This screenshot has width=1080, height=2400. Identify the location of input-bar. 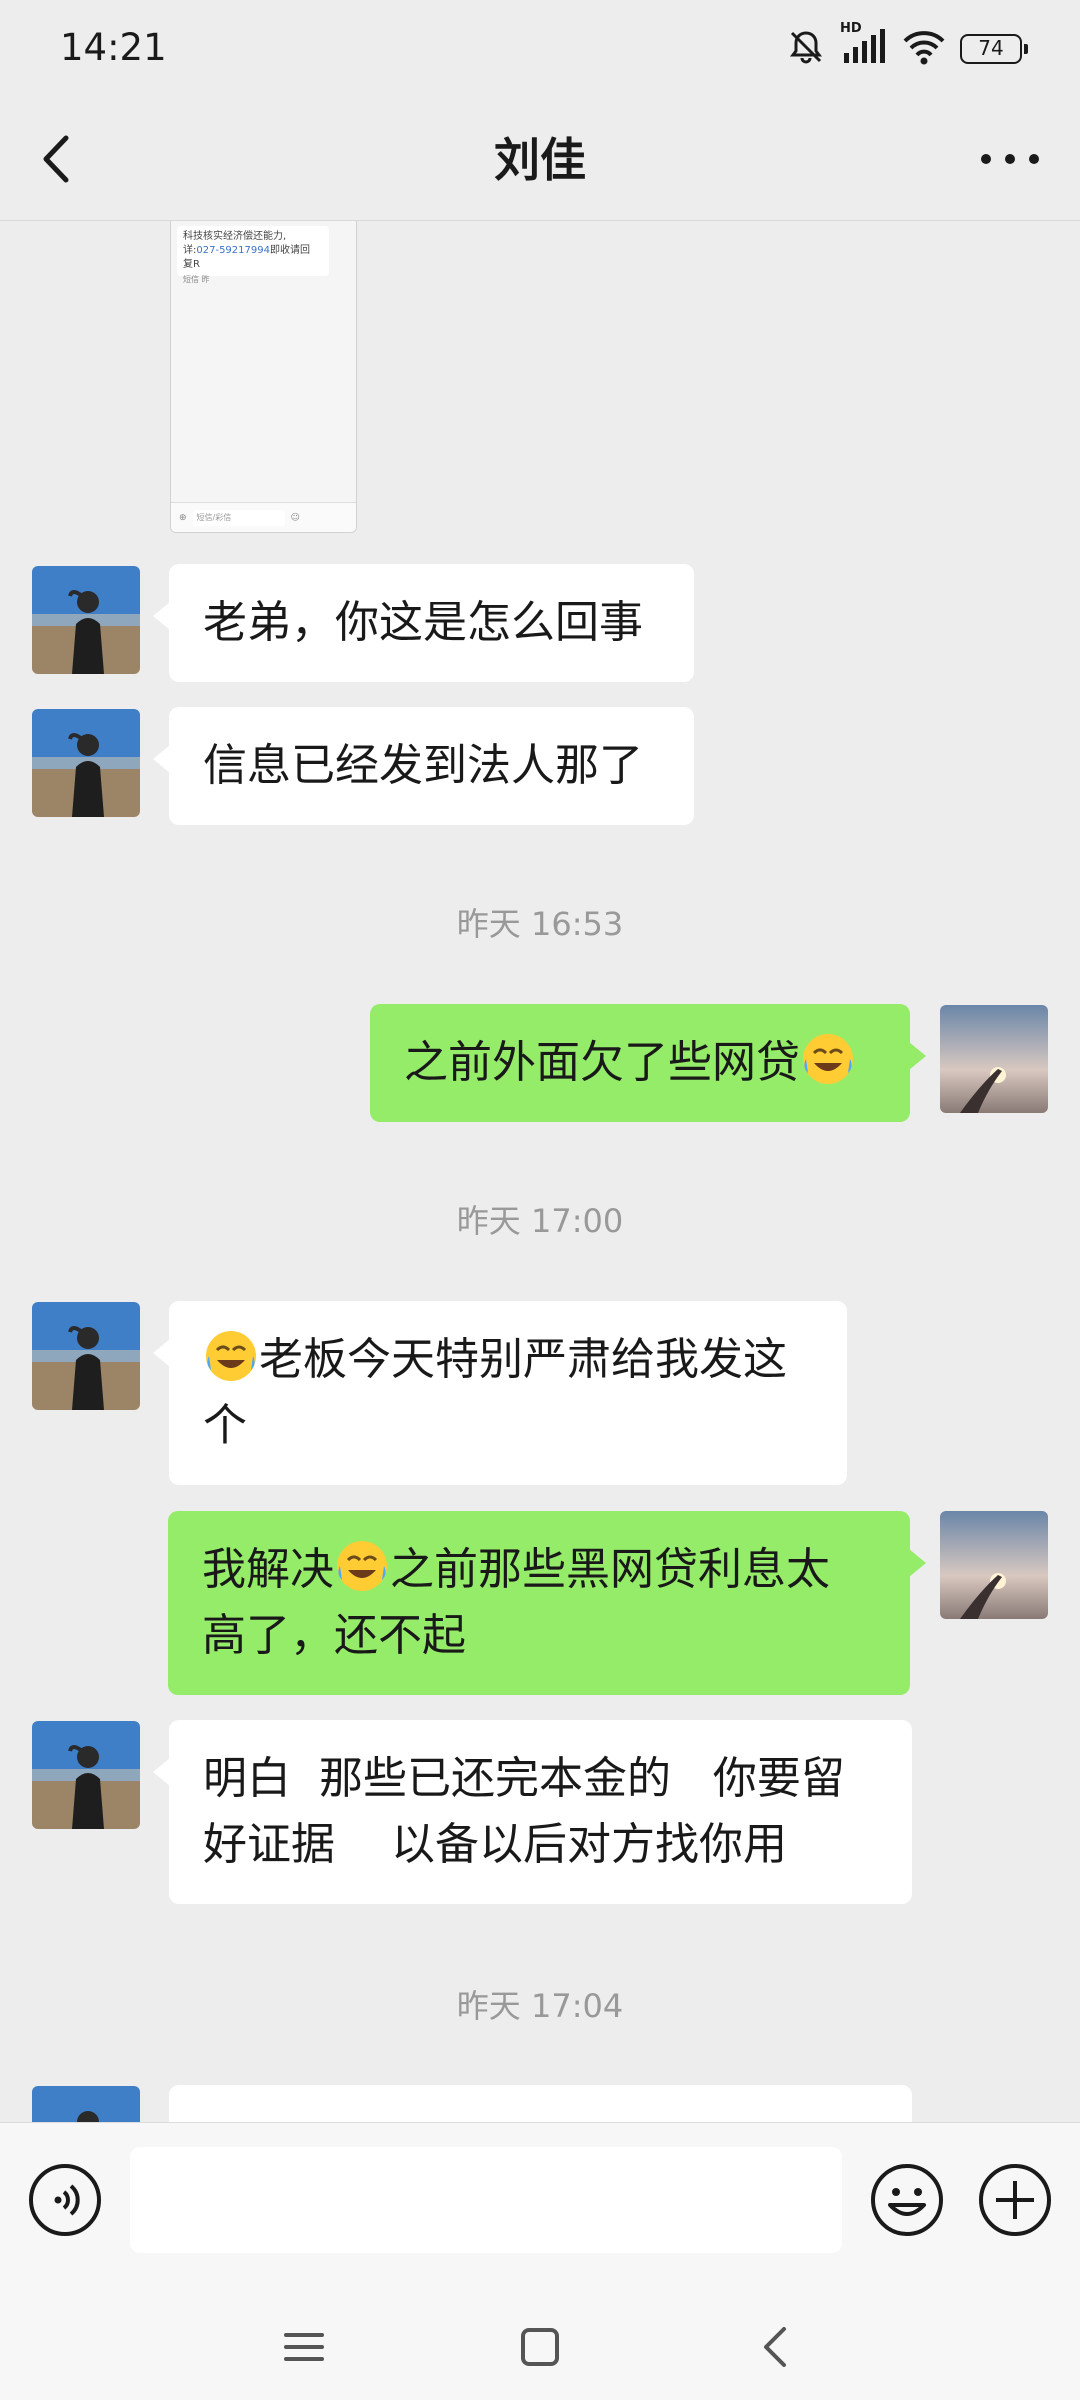
(540, 2200).